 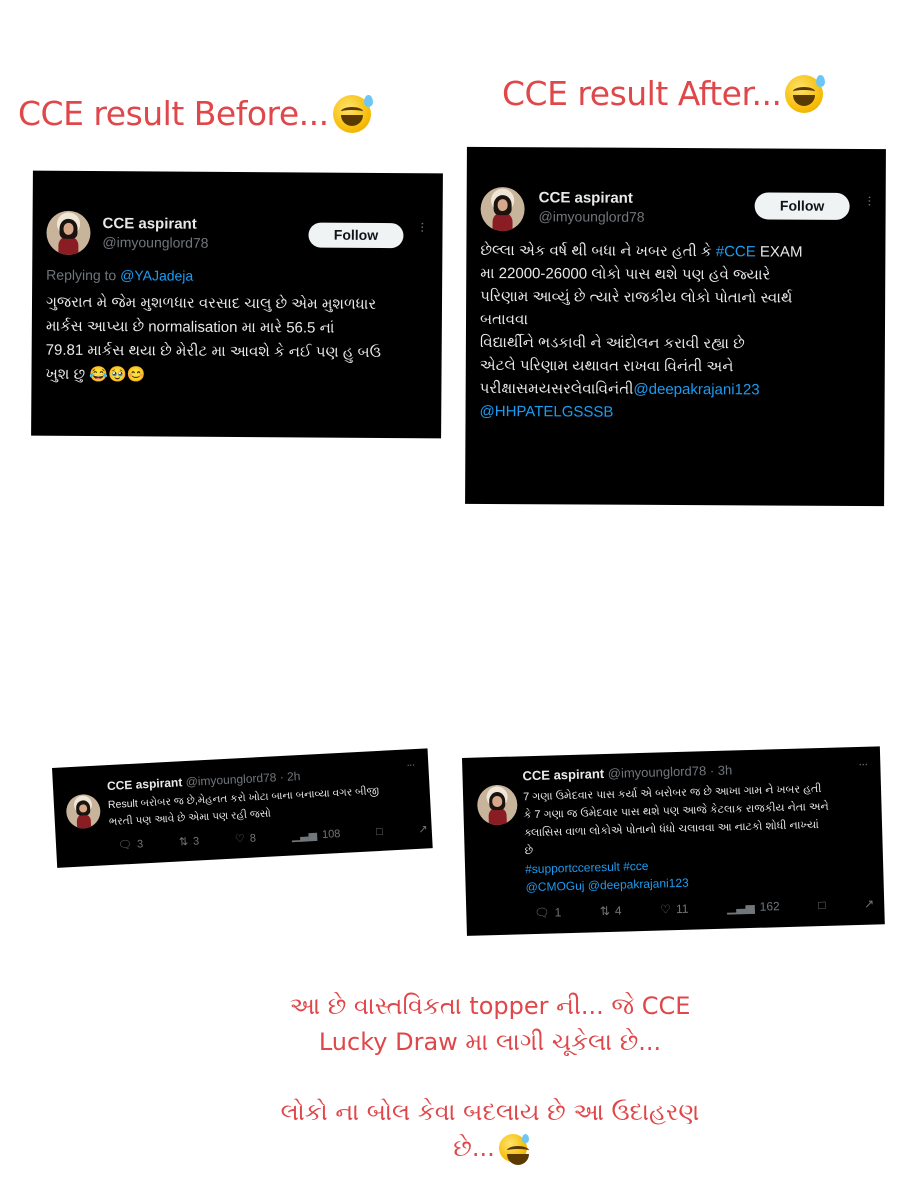 What do you see at coordinates (721, 770) in the screenshot?
I see `post-time: · 3h` at bounding box center [721, 770].